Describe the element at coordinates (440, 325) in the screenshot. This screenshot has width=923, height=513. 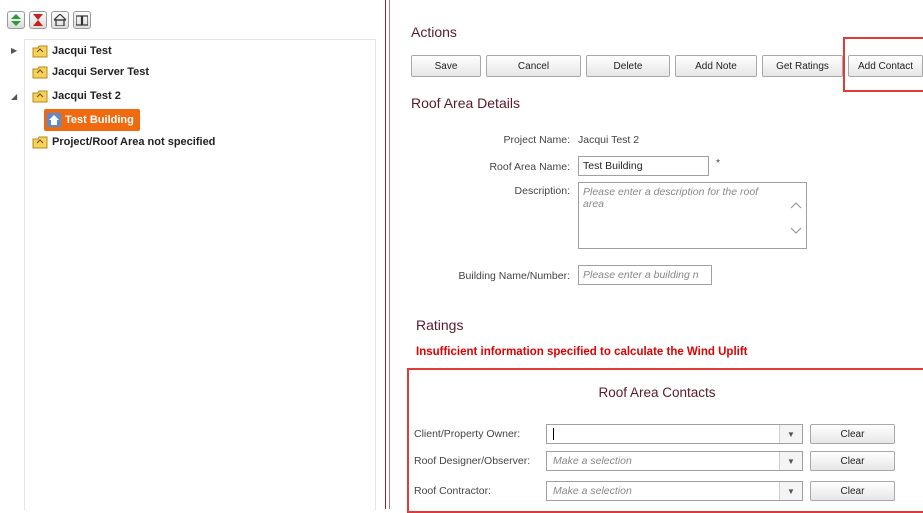
I see `ratings-heading: Ratings` at that location.